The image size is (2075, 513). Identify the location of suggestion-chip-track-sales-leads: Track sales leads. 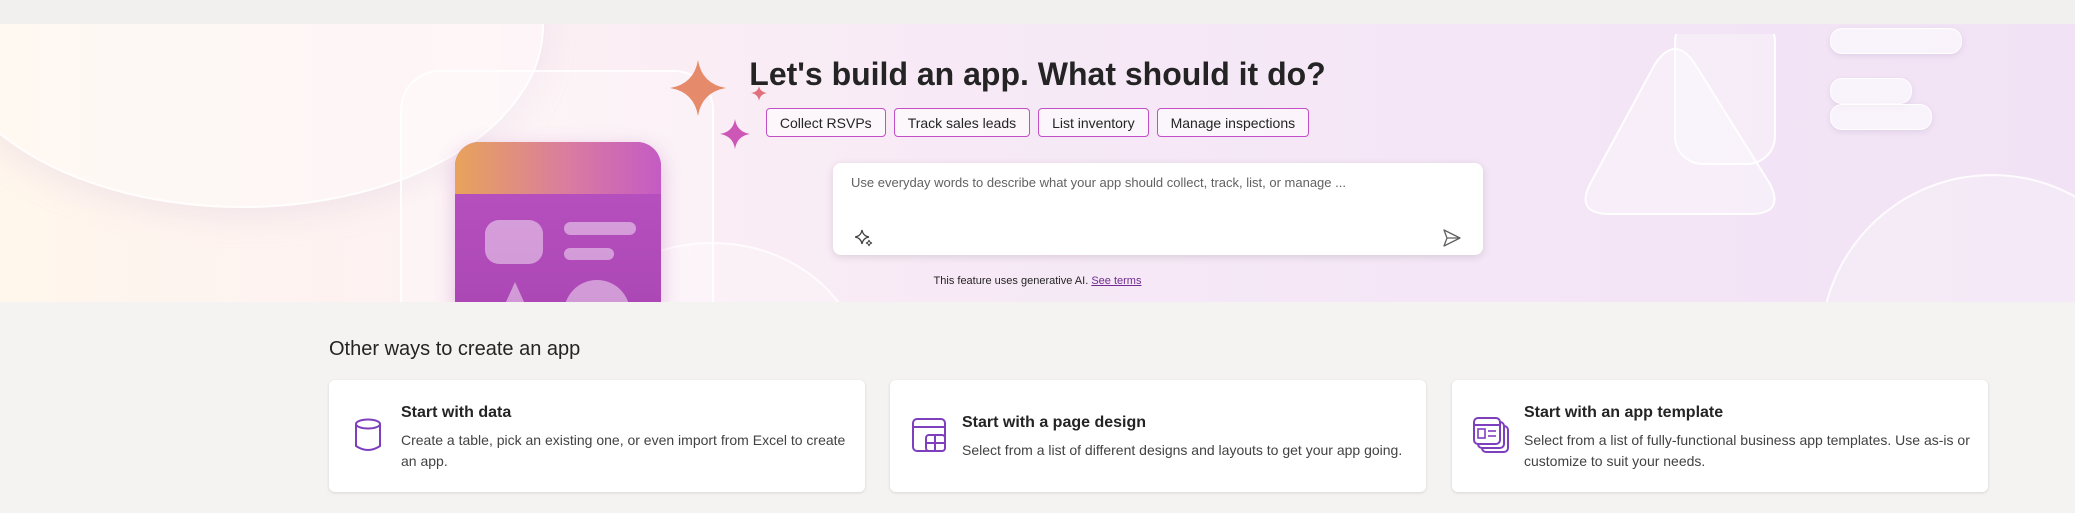
(962, 122).